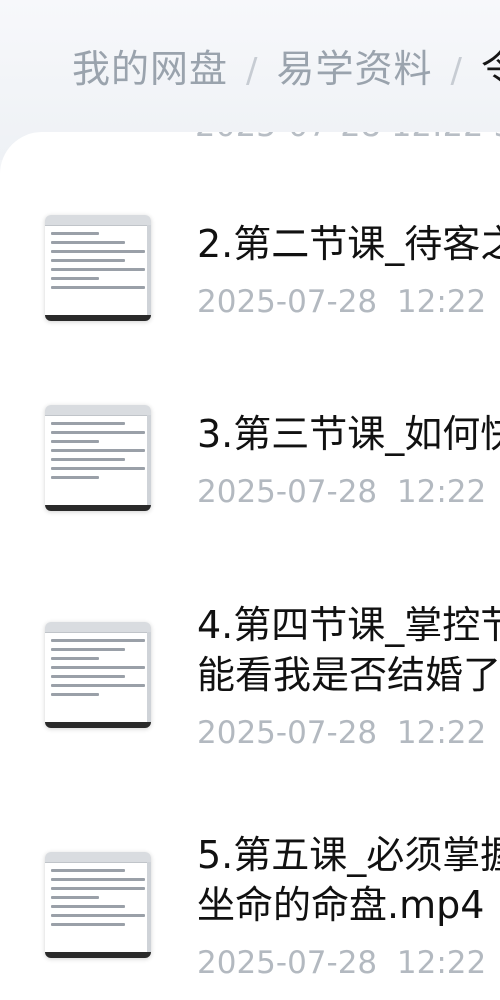 This screenshot has width=500, height=1000. What do you see at coordinates (348, 675) in the screenshot?
I see `file-title-line: 能看我是否结婚了` at bounding box center [348, 675].